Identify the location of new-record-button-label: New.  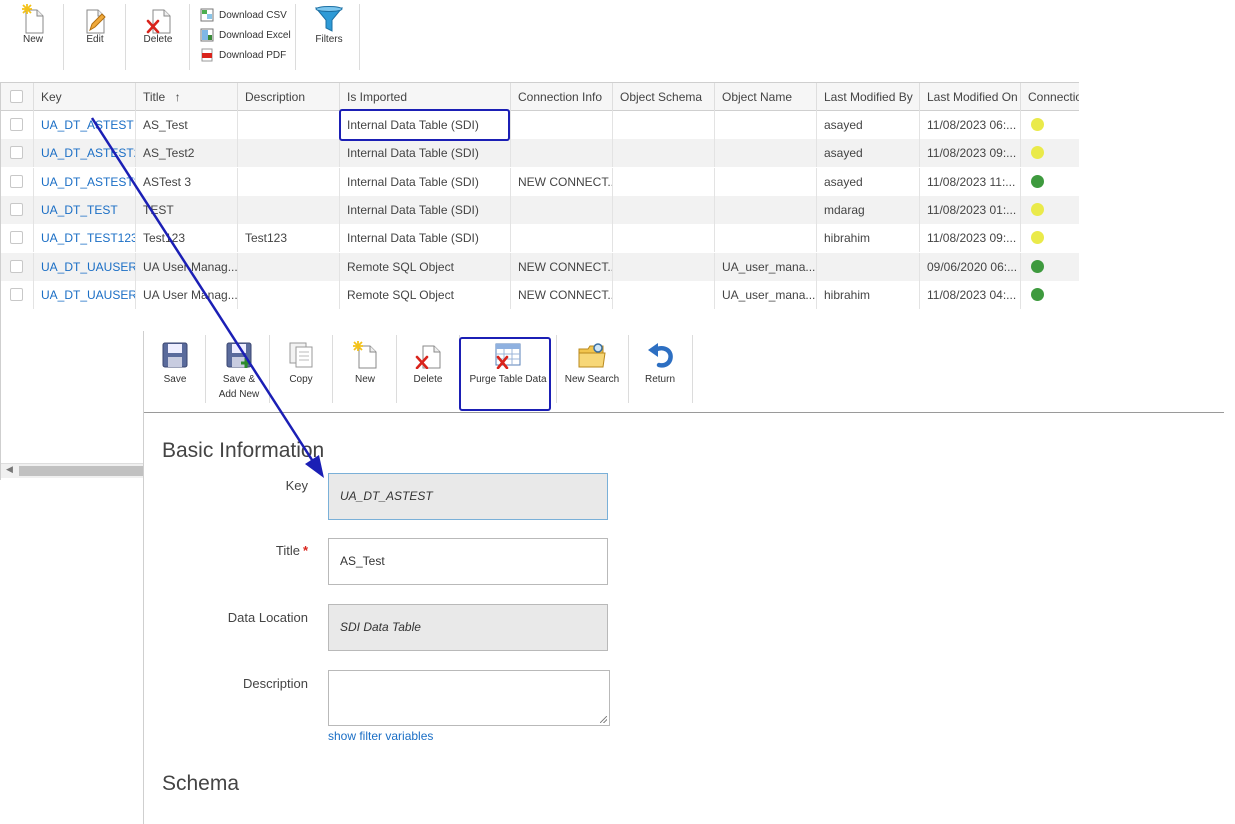
(364, 379).